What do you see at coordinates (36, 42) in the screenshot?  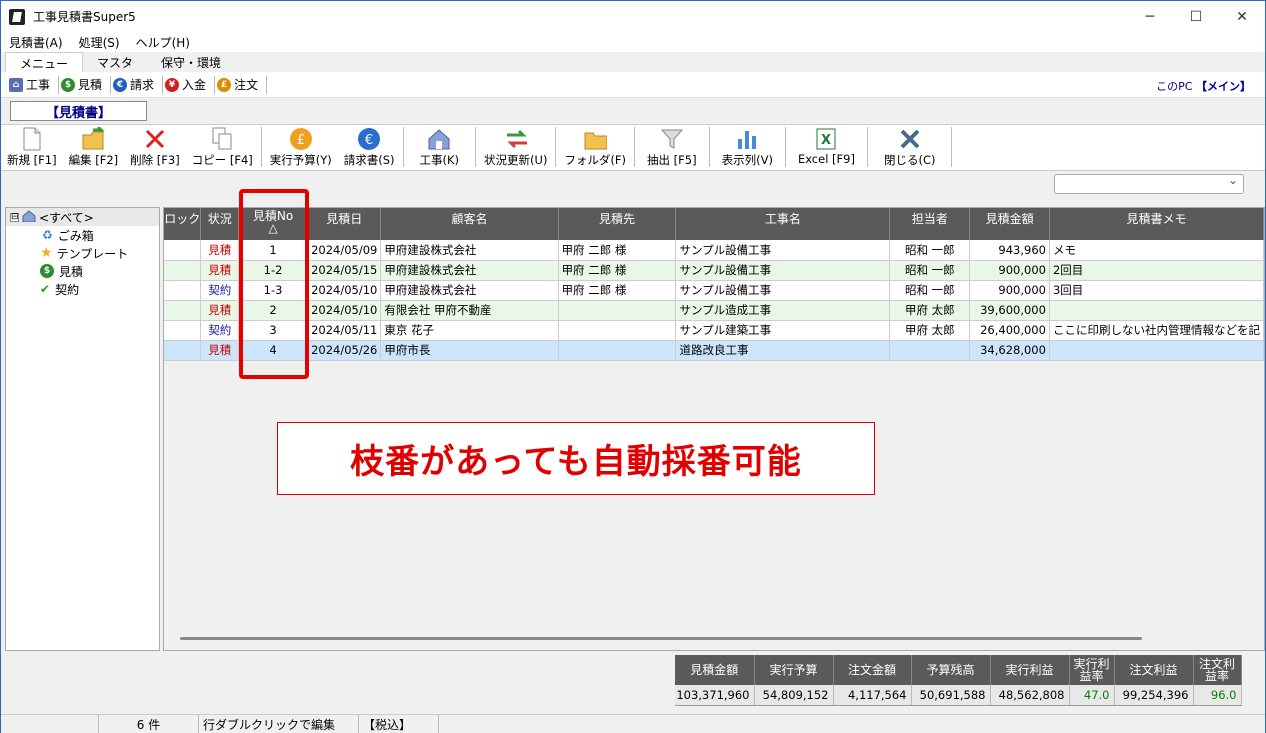 I see `menu-mitsumori: 見積書(A)` at bounding box center [36, 42].